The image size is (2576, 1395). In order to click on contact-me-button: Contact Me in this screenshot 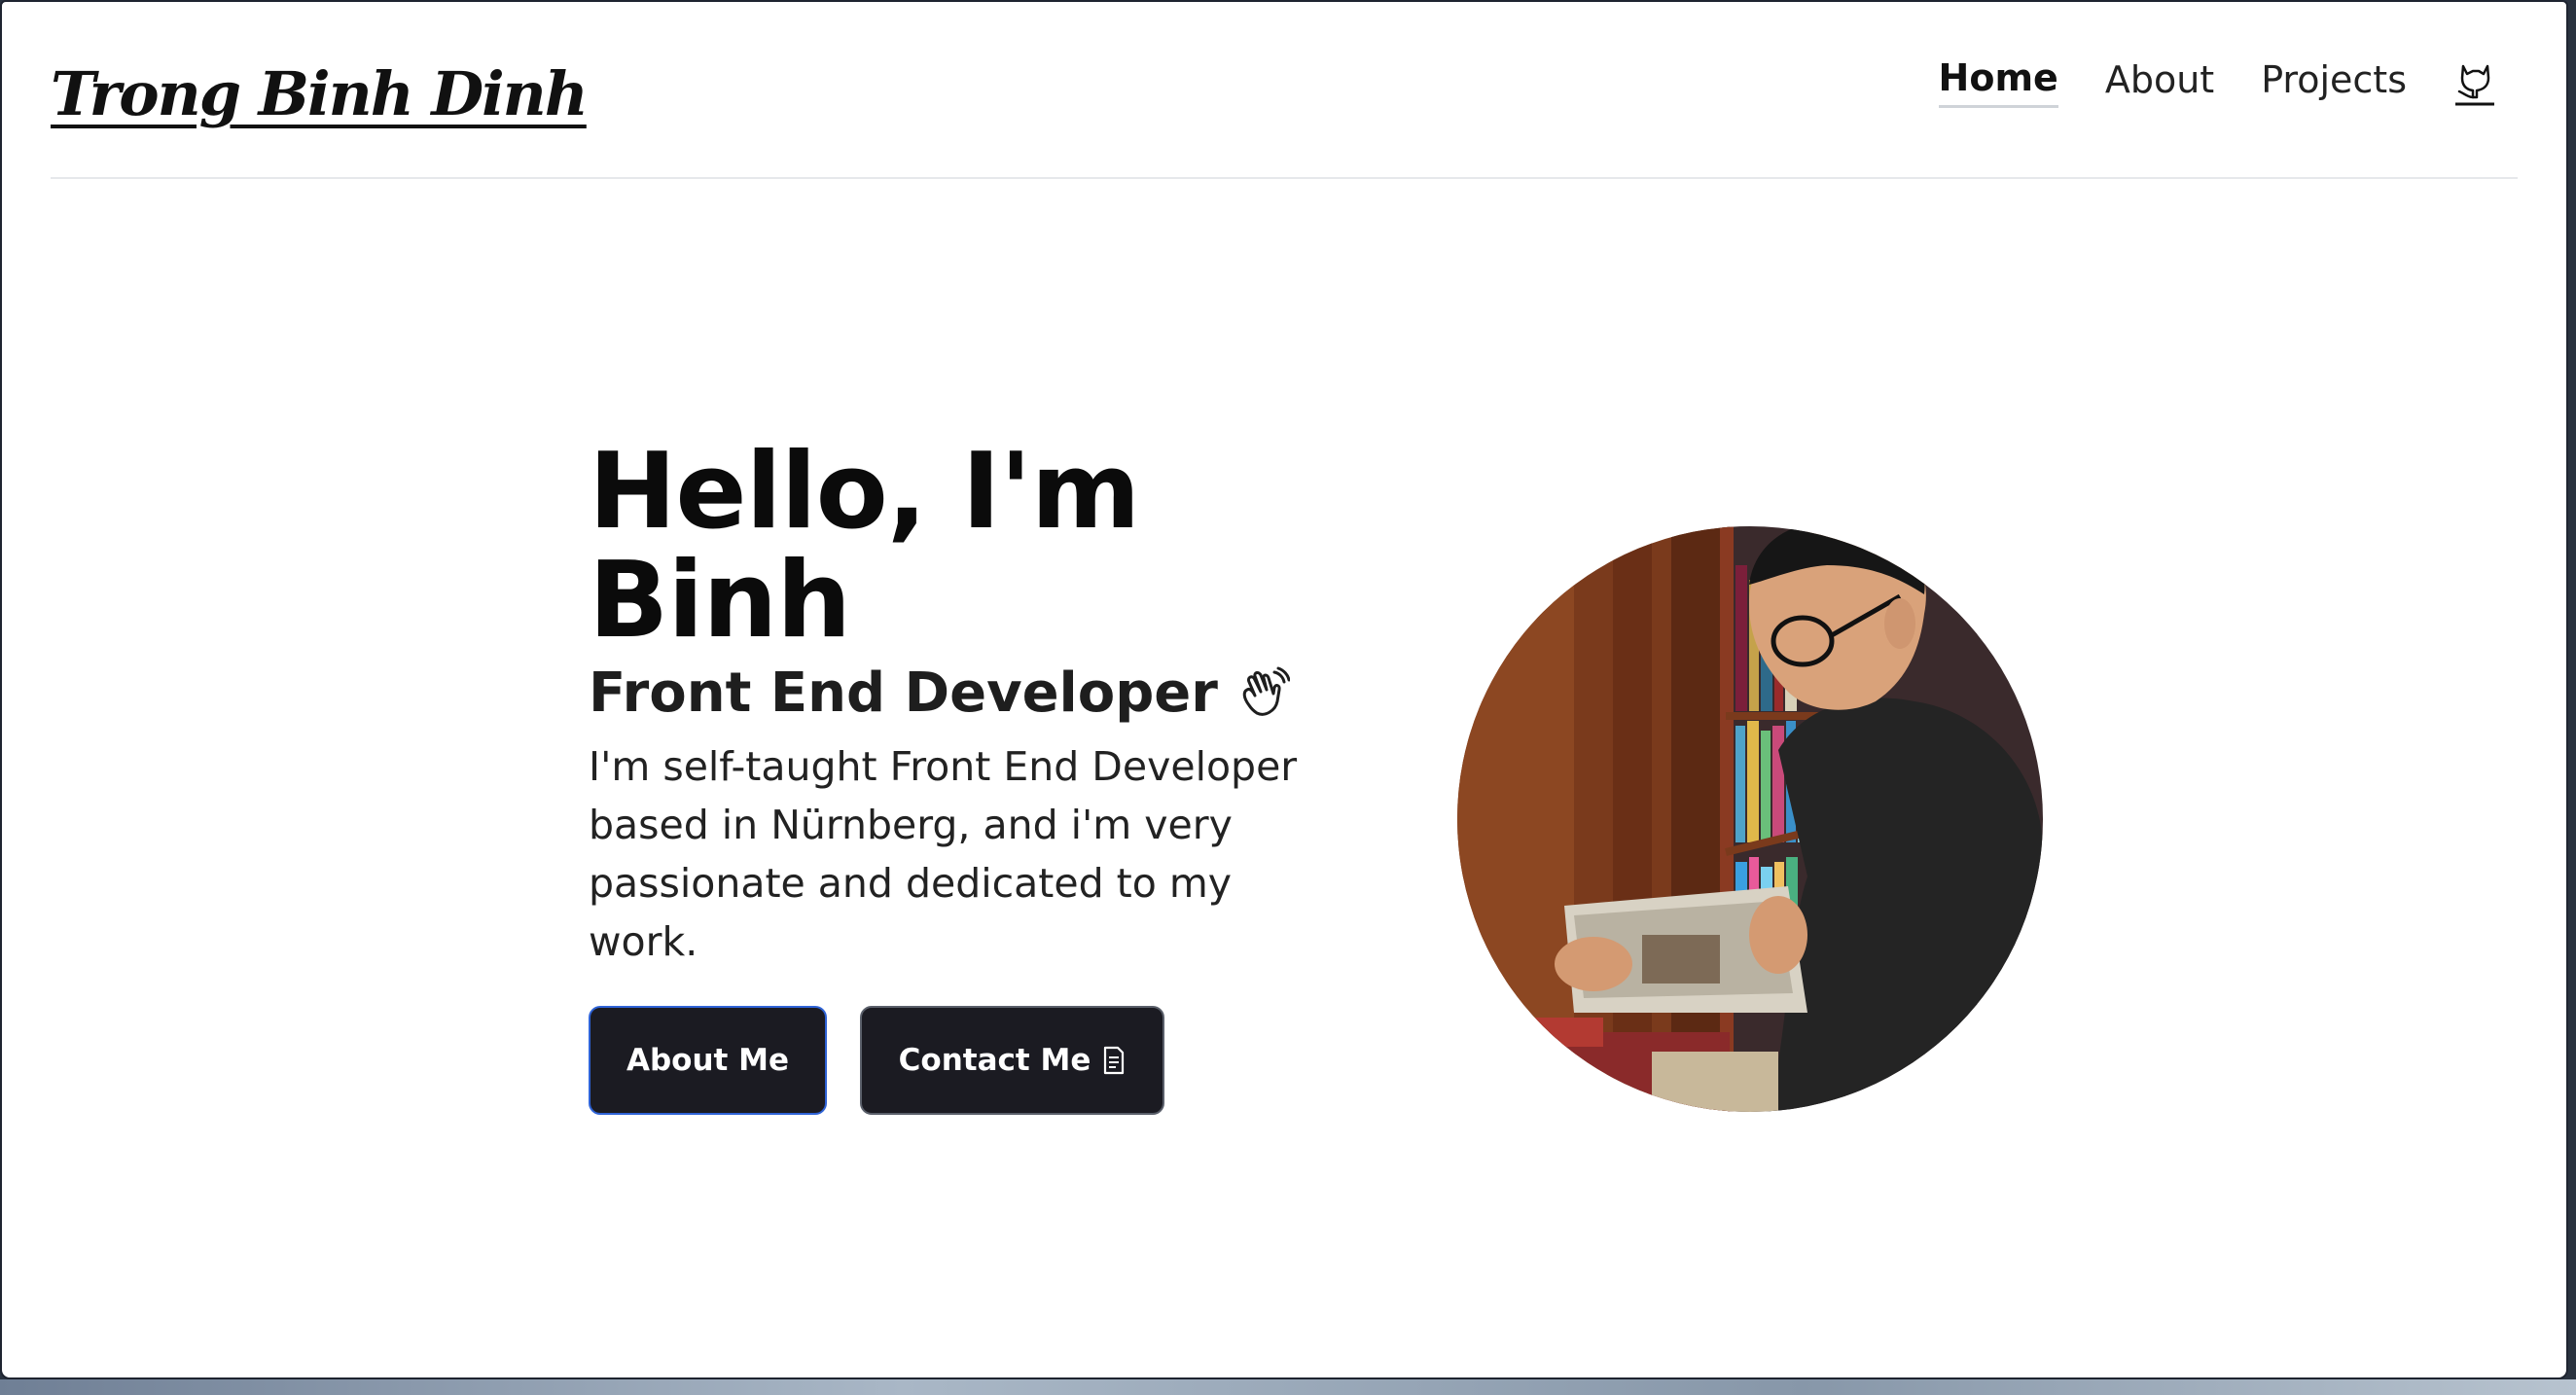, I will do `click(1012, 1060)`.